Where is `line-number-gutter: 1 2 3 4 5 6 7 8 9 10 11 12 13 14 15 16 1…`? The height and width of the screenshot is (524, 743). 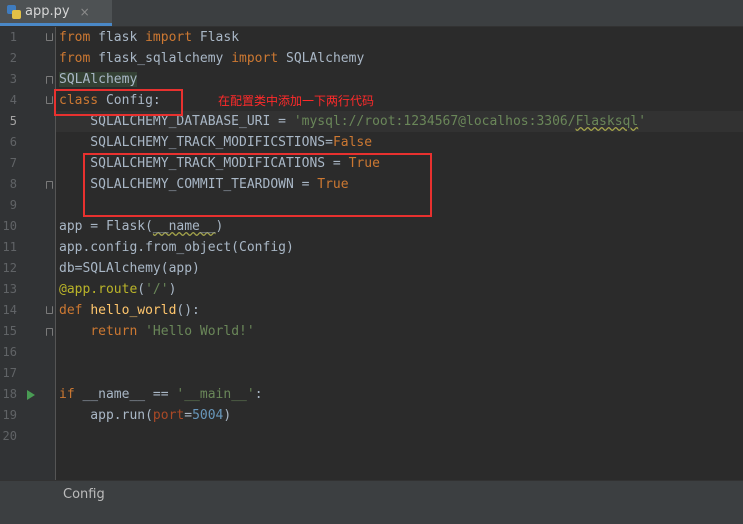 line-number-gutter: 1 2 3 4 5 6 7 8 9 10 11 12 13 14 15 16 1… is located at coordinates (28, 253).